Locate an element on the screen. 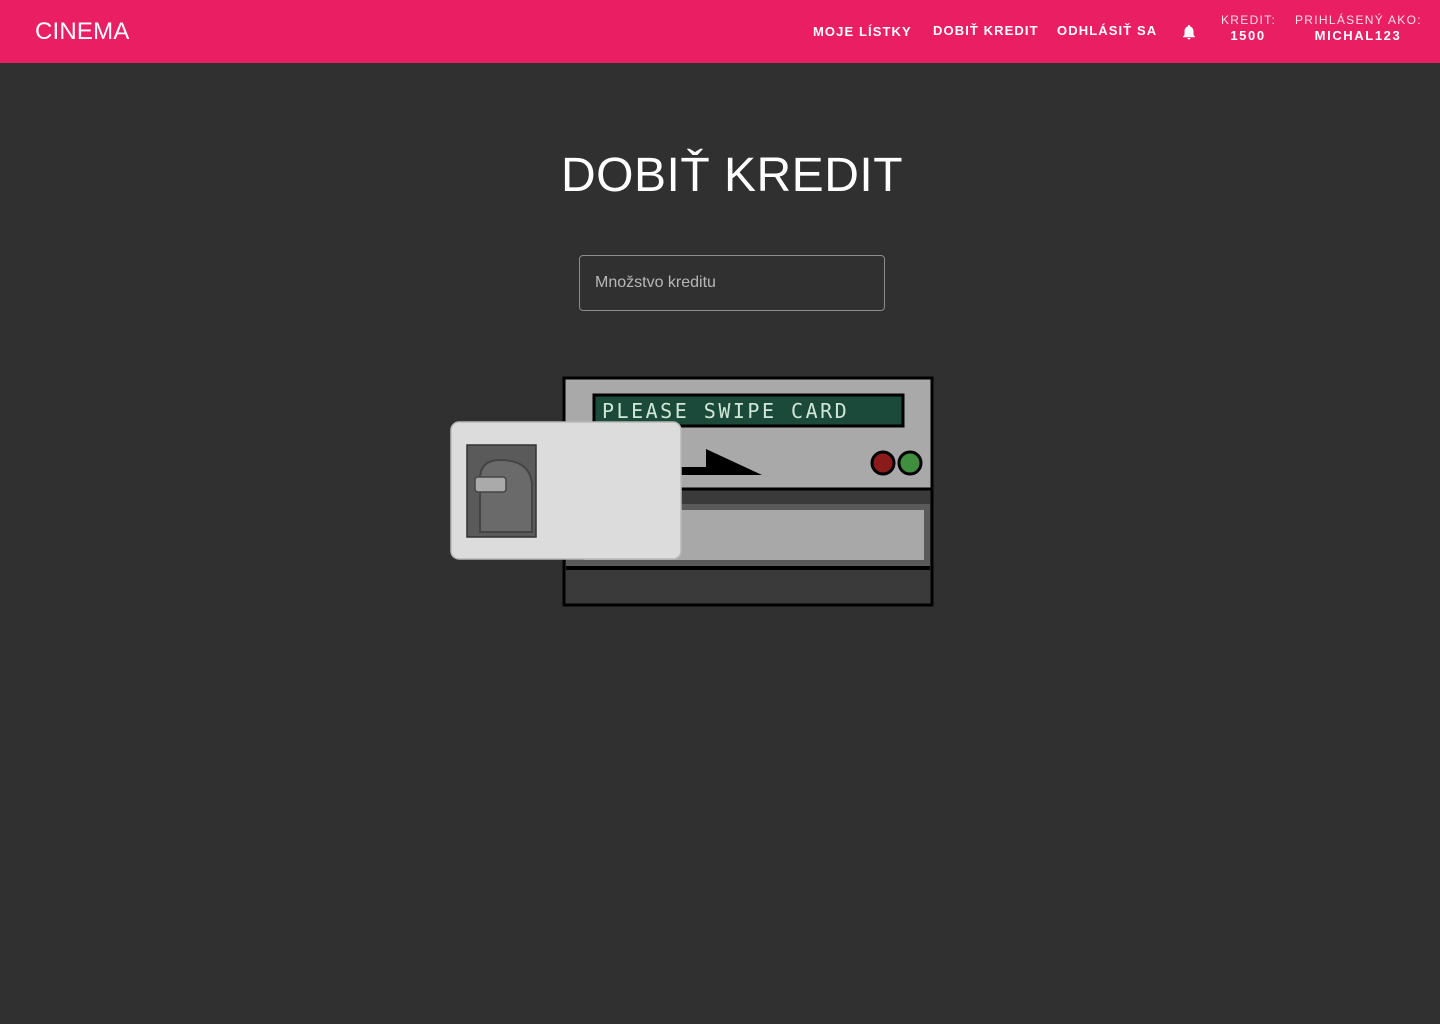 This screenshot has width=1440, height=1024. id-card-chip is located at coordinates (490, 484).